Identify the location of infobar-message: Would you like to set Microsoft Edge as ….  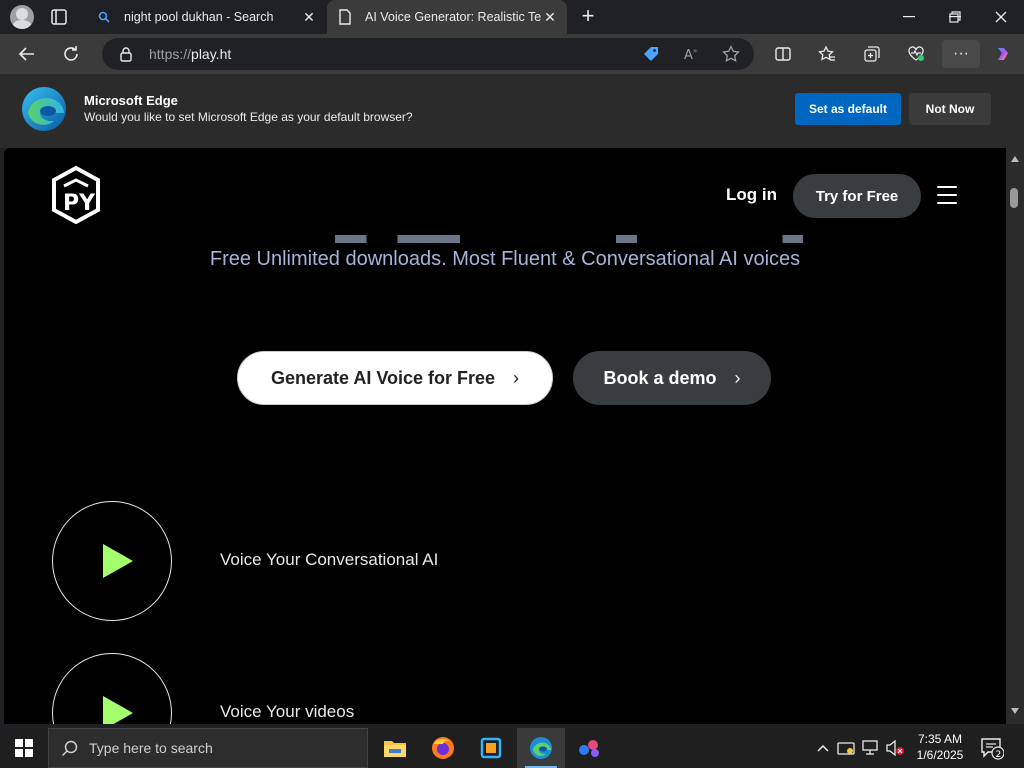
(248, 117).